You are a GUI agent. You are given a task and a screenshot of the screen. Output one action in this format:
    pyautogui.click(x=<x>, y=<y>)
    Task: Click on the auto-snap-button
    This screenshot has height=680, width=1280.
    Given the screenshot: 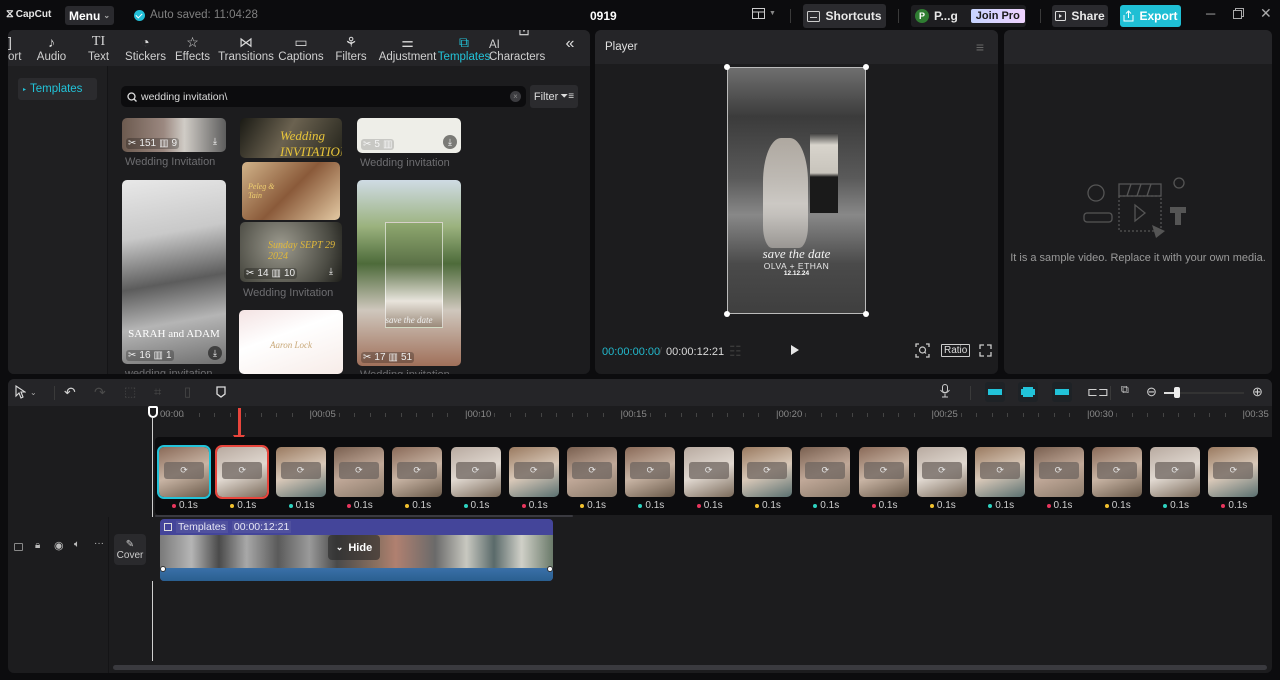 What is the action you would take?
    pyautogui.click(x=1028, y=392)
    